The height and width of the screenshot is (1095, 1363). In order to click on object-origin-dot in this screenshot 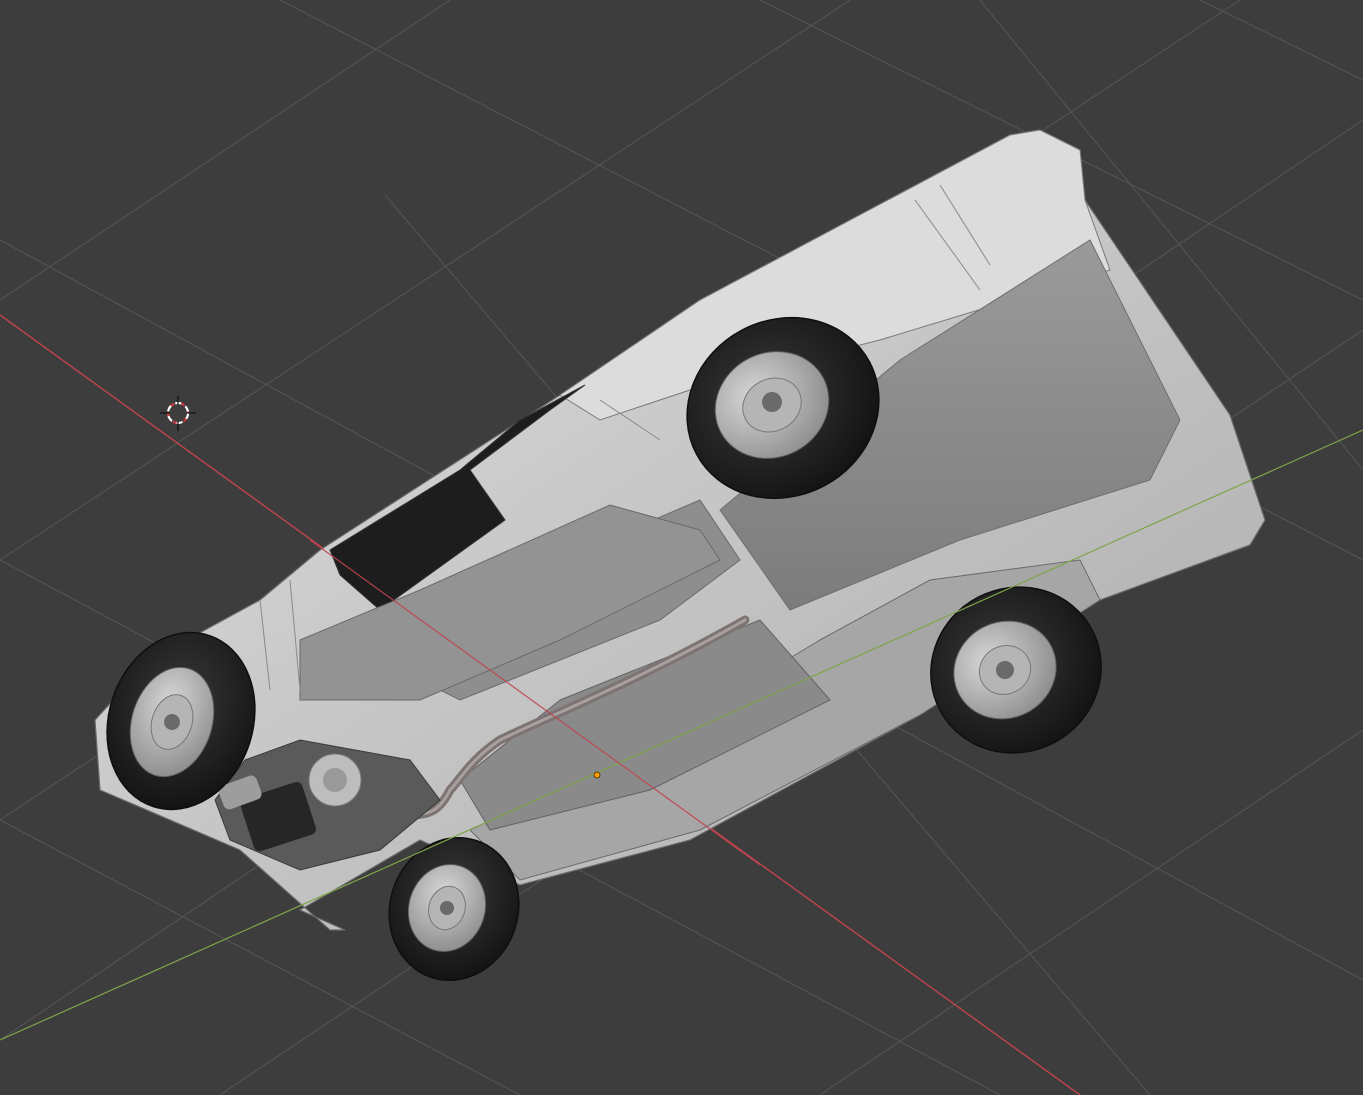, I will do `click(597, 775)`.